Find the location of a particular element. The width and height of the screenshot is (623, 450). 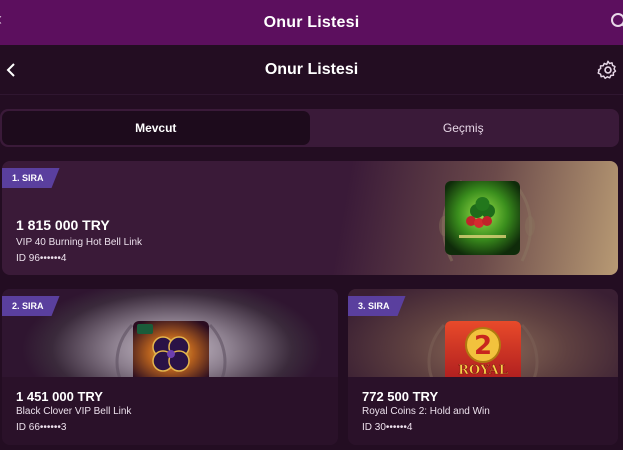

page-header: Onur Listesi is located at coordinates (311, 70).